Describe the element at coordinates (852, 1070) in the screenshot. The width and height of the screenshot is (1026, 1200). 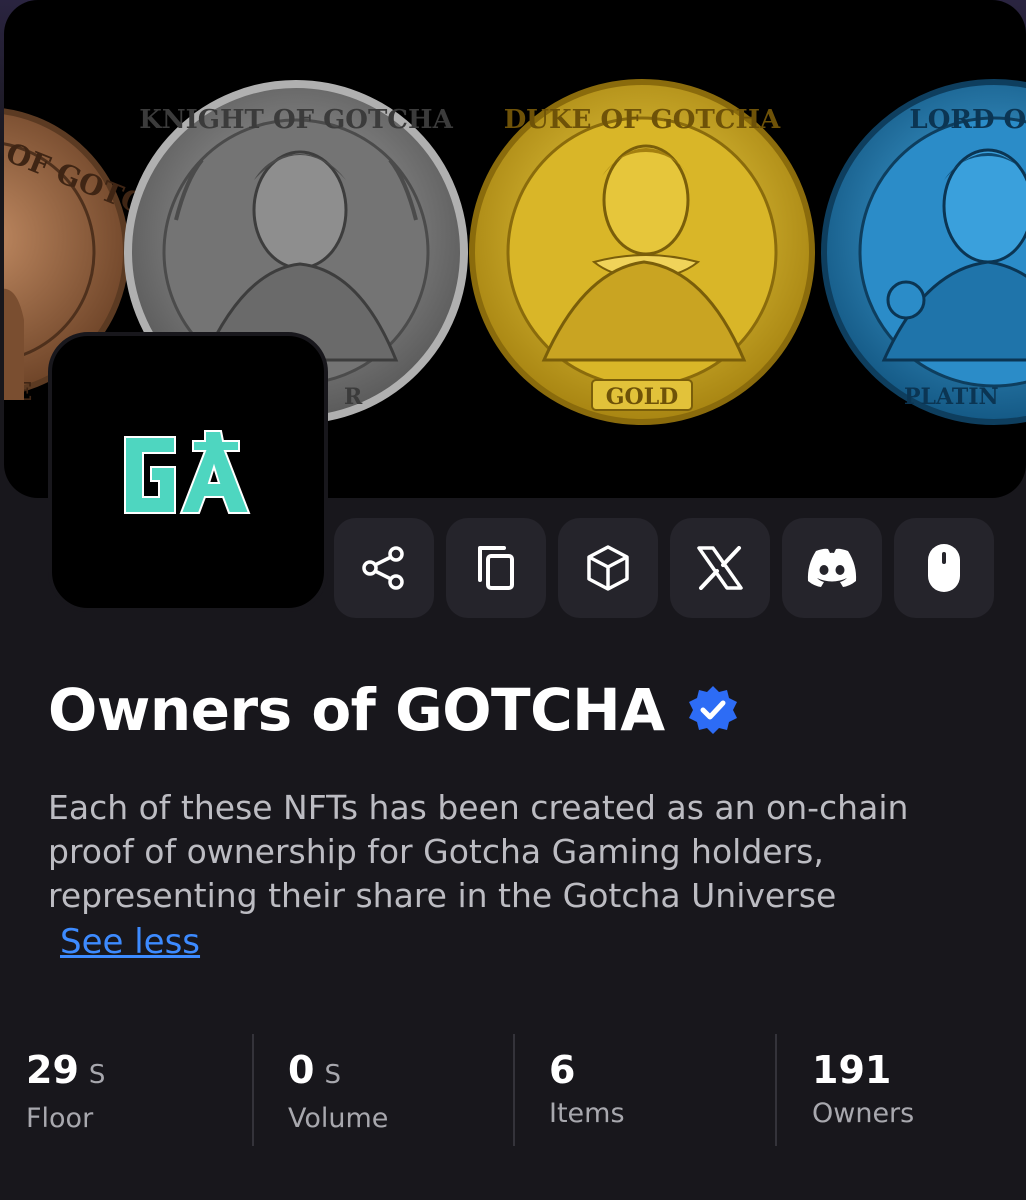
I see `owners-value: 191` at that location.